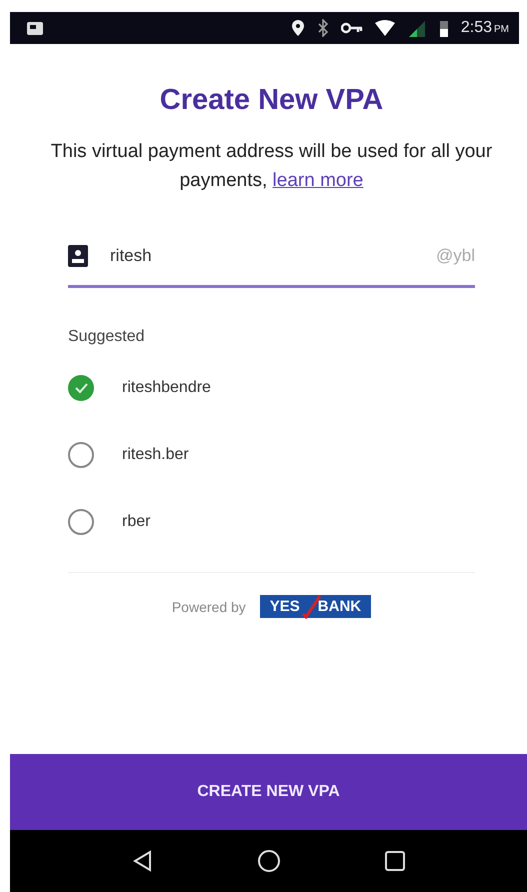 The height and width of the screenshot is (892, 527). I want to click on suggestion-option: rber, so click(271, 522).